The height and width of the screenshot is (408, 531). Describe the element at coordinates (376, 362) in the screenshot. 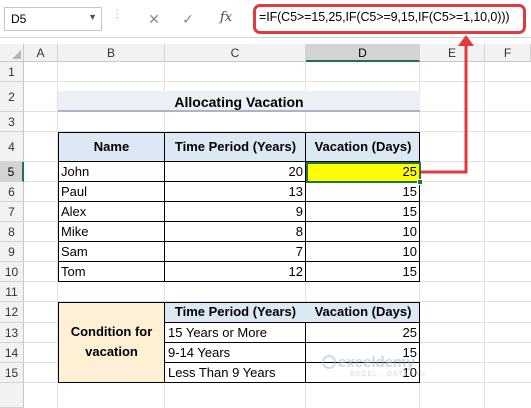

I see `watermark-name: exceldemy` at that location.